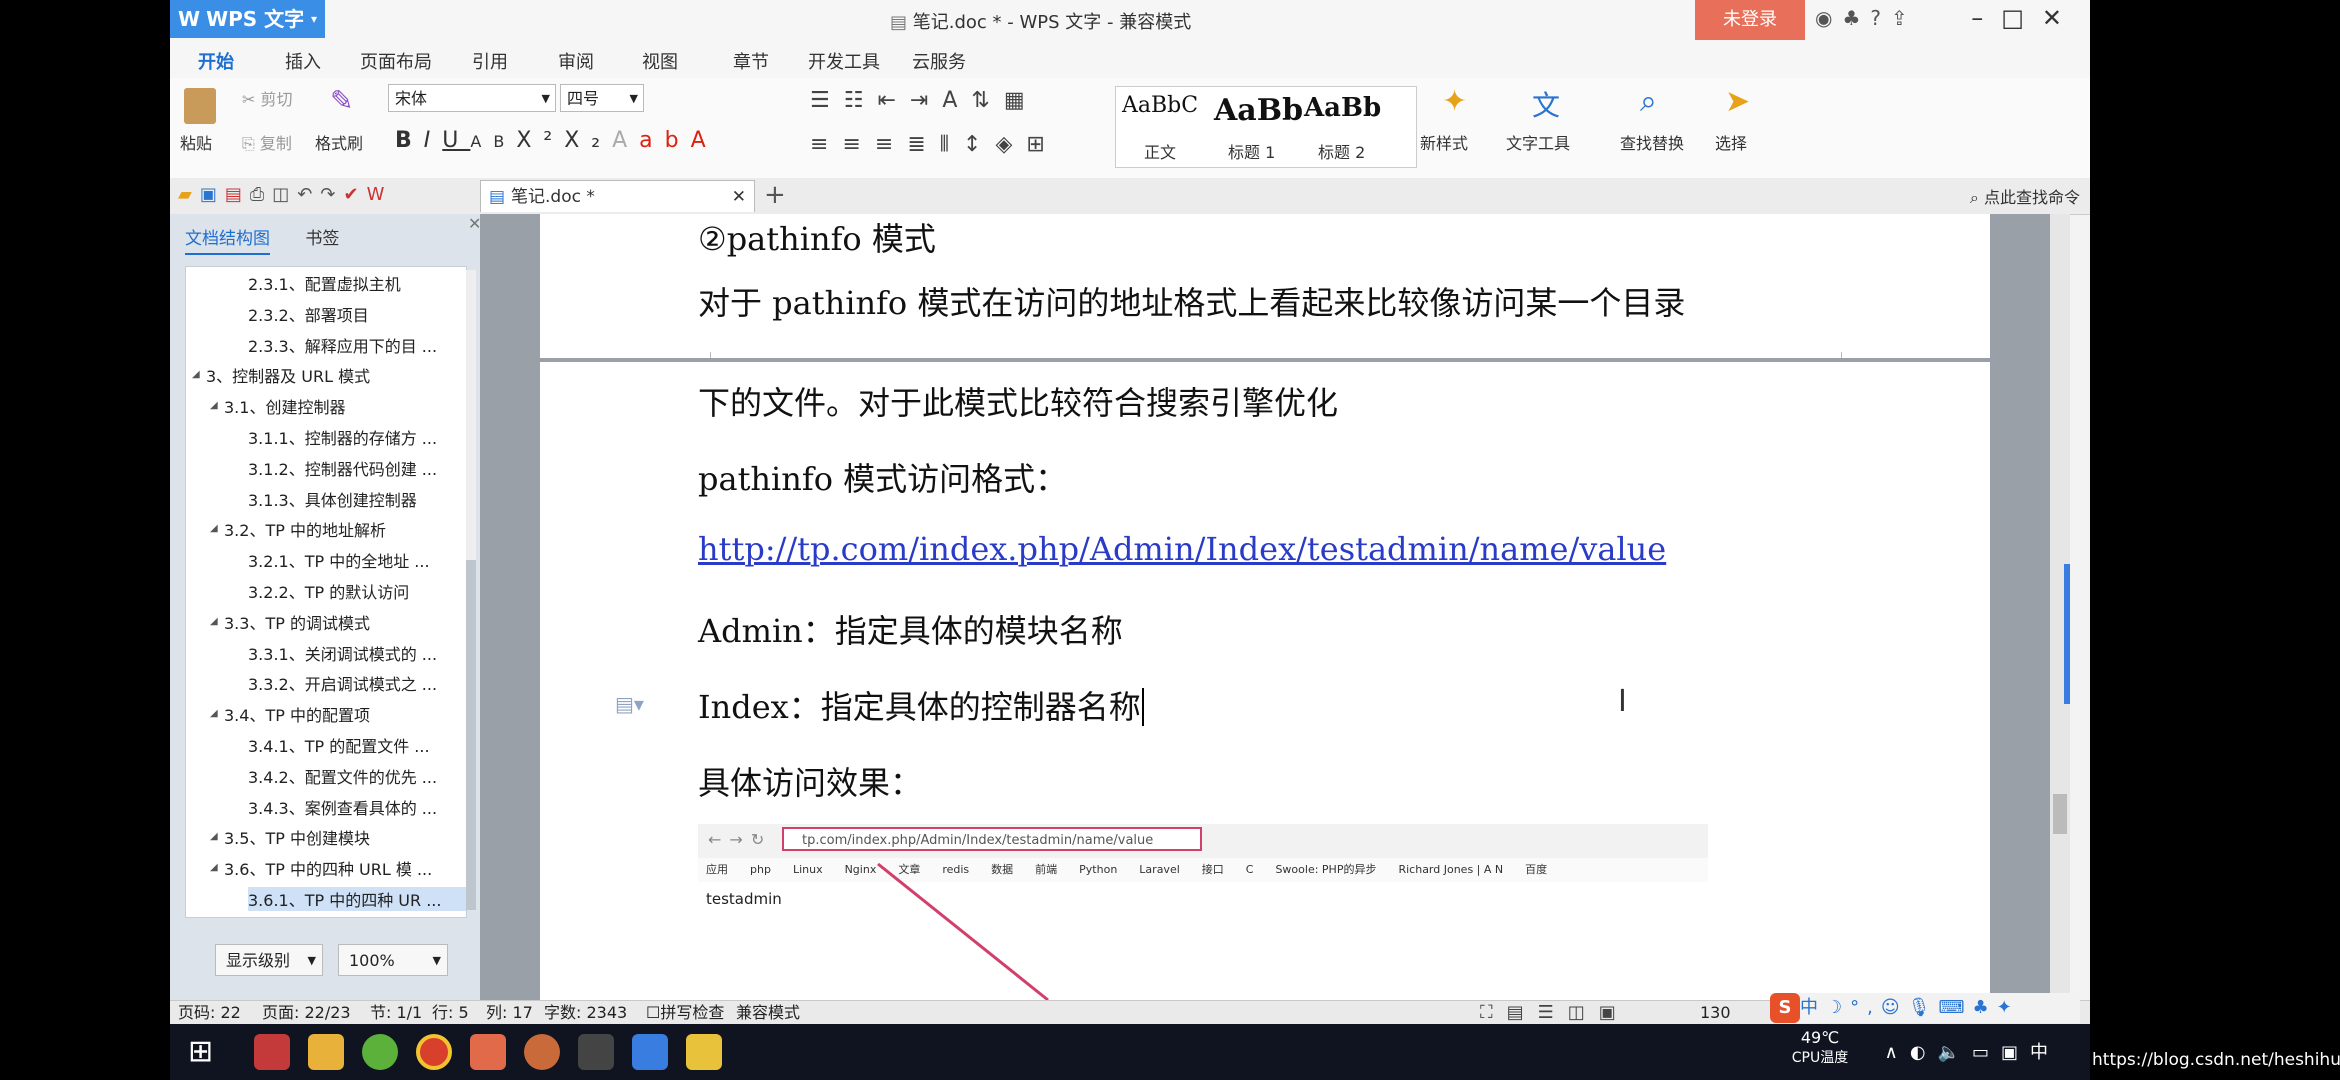 This screenshot has height=1080, width=2340. I want to click on new-tab-icon: +, so click(775, 195).